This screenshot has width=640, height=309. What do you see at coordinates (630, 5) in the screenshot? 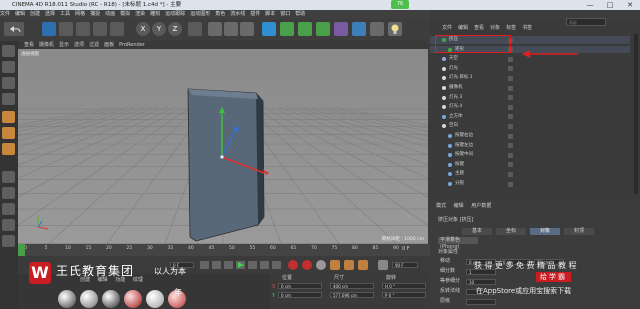
I see `close-button: ✕` at bounding box center [630, 5].